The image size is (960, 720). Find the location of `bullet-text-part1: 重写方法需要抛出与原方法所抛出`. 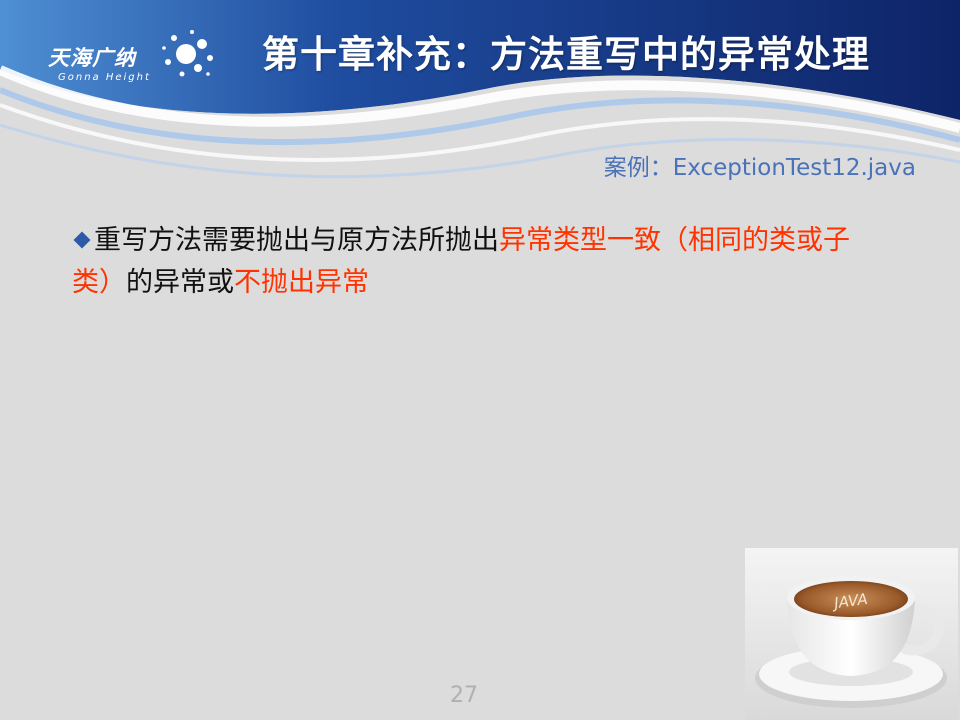

bullet-text-part1: 重写方法需要抛出与原方法所抛出 is located at coordinates (296, 240).